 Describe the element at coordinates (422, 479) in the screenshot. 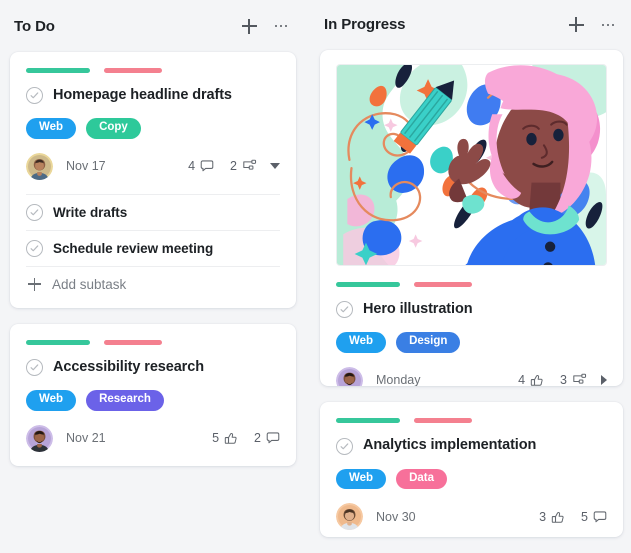

I see `tag-data: Data` at that location.